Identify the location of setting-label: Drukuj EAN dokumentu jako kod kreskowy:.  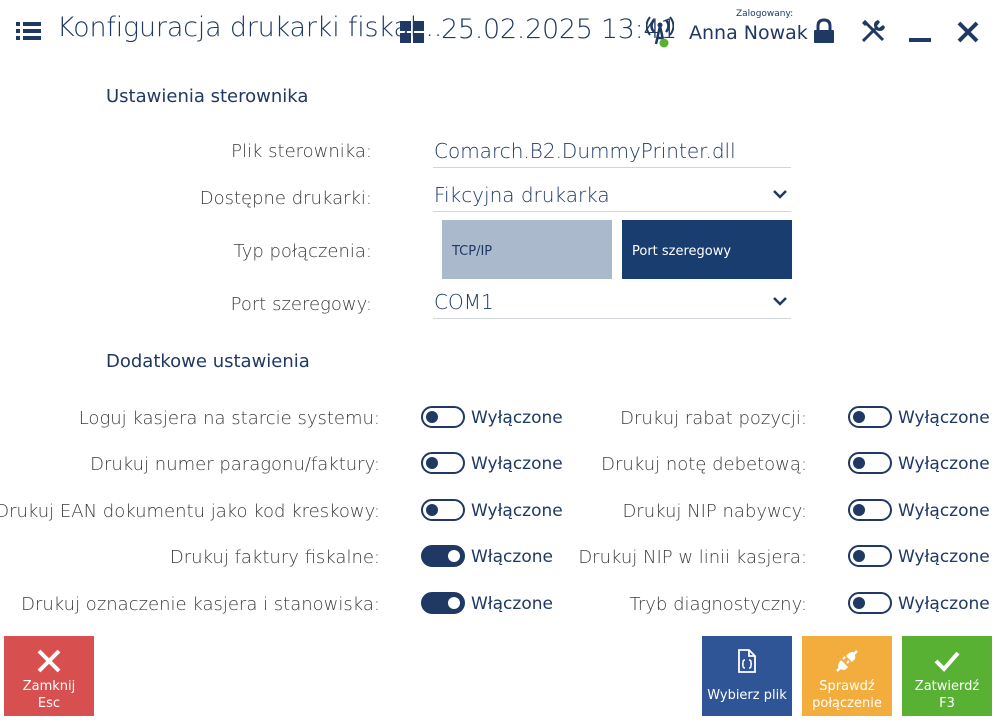
(190, 511).